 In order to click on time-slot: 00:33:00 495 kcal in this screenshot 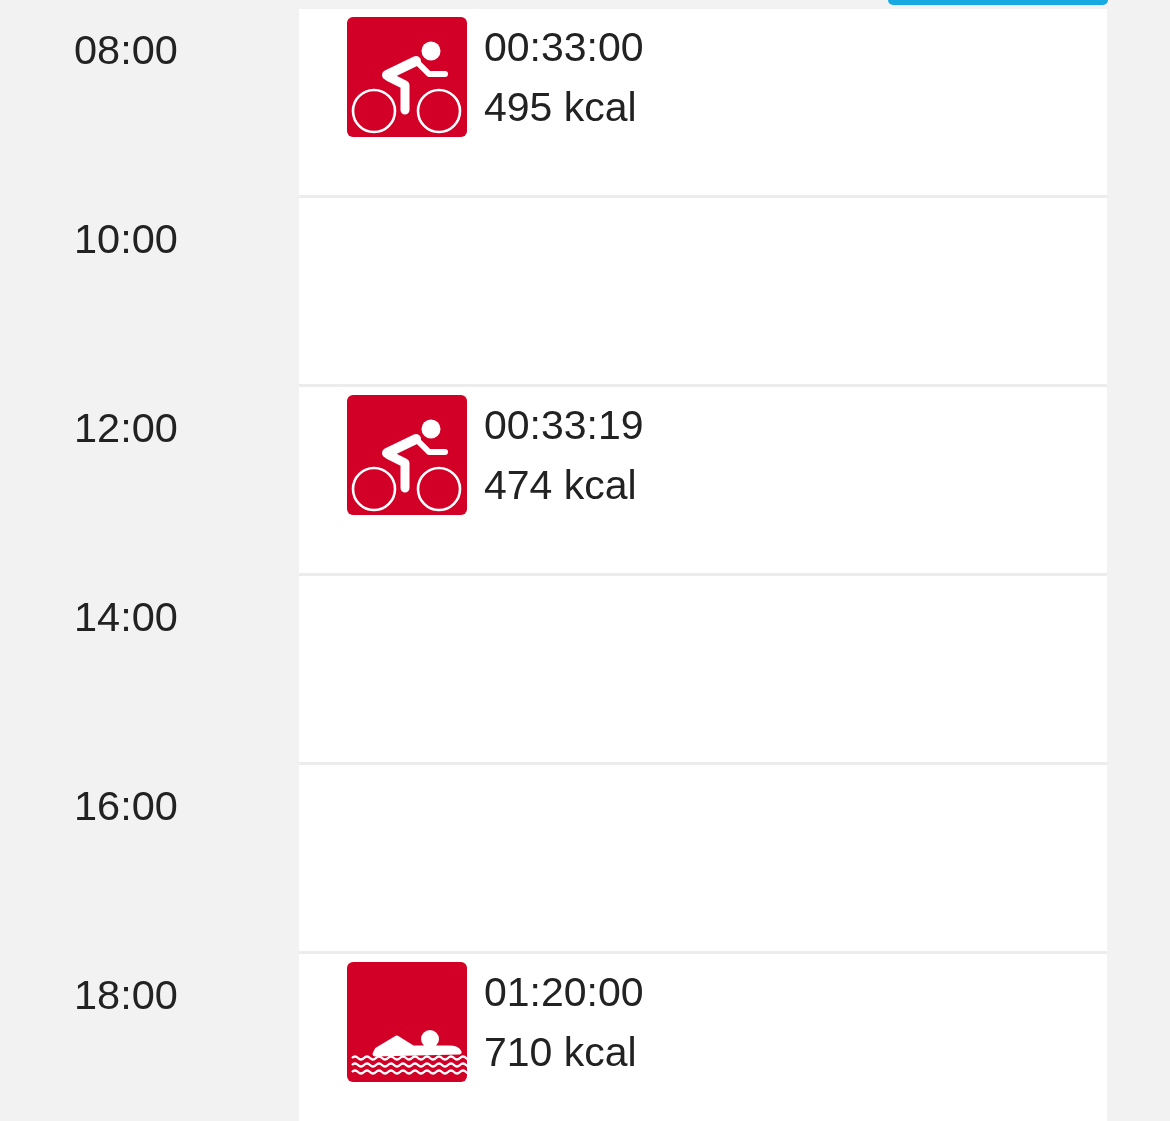, I will do `click(703, 103)`.